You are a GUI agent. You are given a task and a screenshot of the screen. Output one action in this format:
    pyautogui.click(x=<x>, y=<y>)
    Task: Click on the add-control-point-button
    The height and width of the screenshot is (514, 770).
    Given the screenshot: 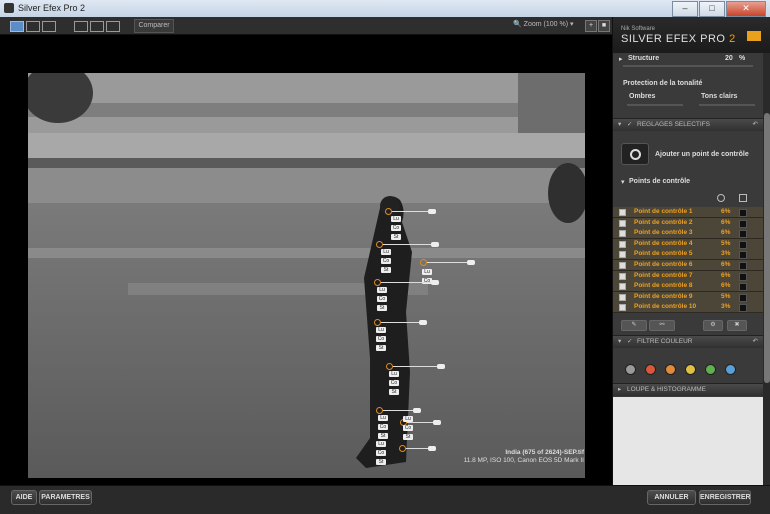 What is the action you would take?
    pyautogui.click(x=635, y=154)
    